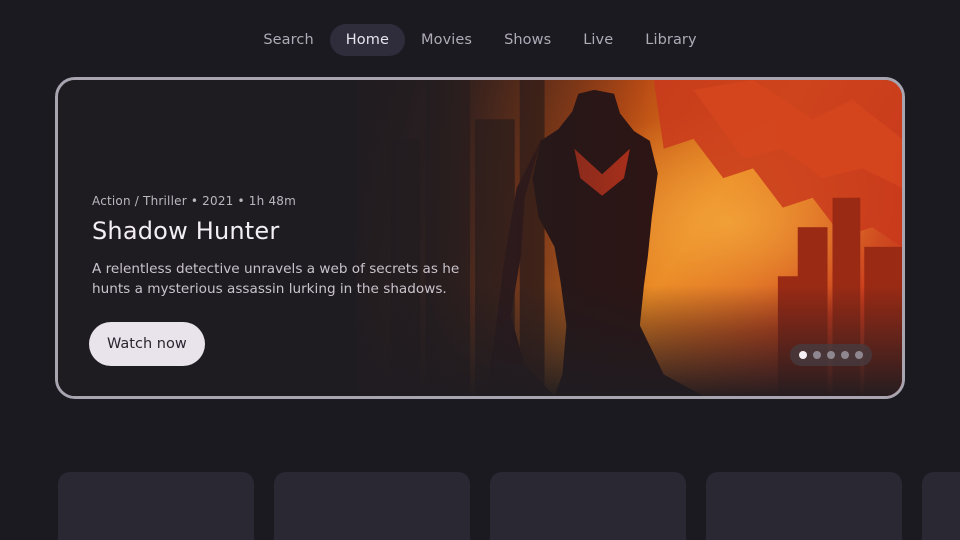  I want to click on nav-tab-live: Live, so click(598, 40).